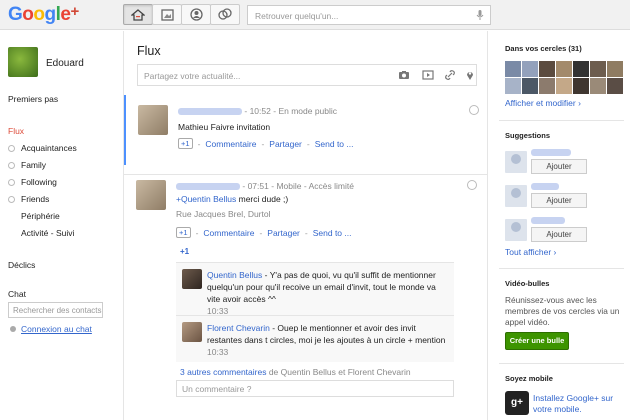 Image resolution: width=630 pixels, height=420 pixels. Describe the element at coordinates (42, 148) in the screenshot. I see `circle-item-acquaintances: Acquaintances` at that location.